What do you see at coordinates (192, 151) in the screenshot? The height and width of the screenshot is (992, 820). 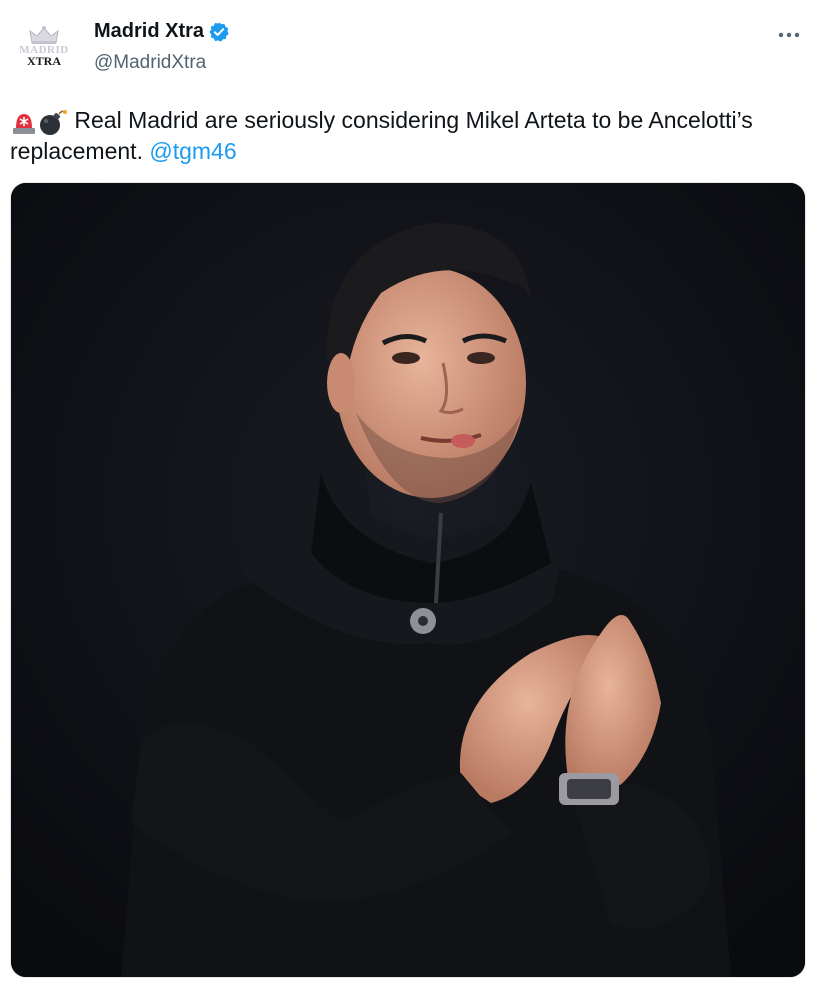 I see `mention-link: @tgm46` at bounding box center [192, 151].